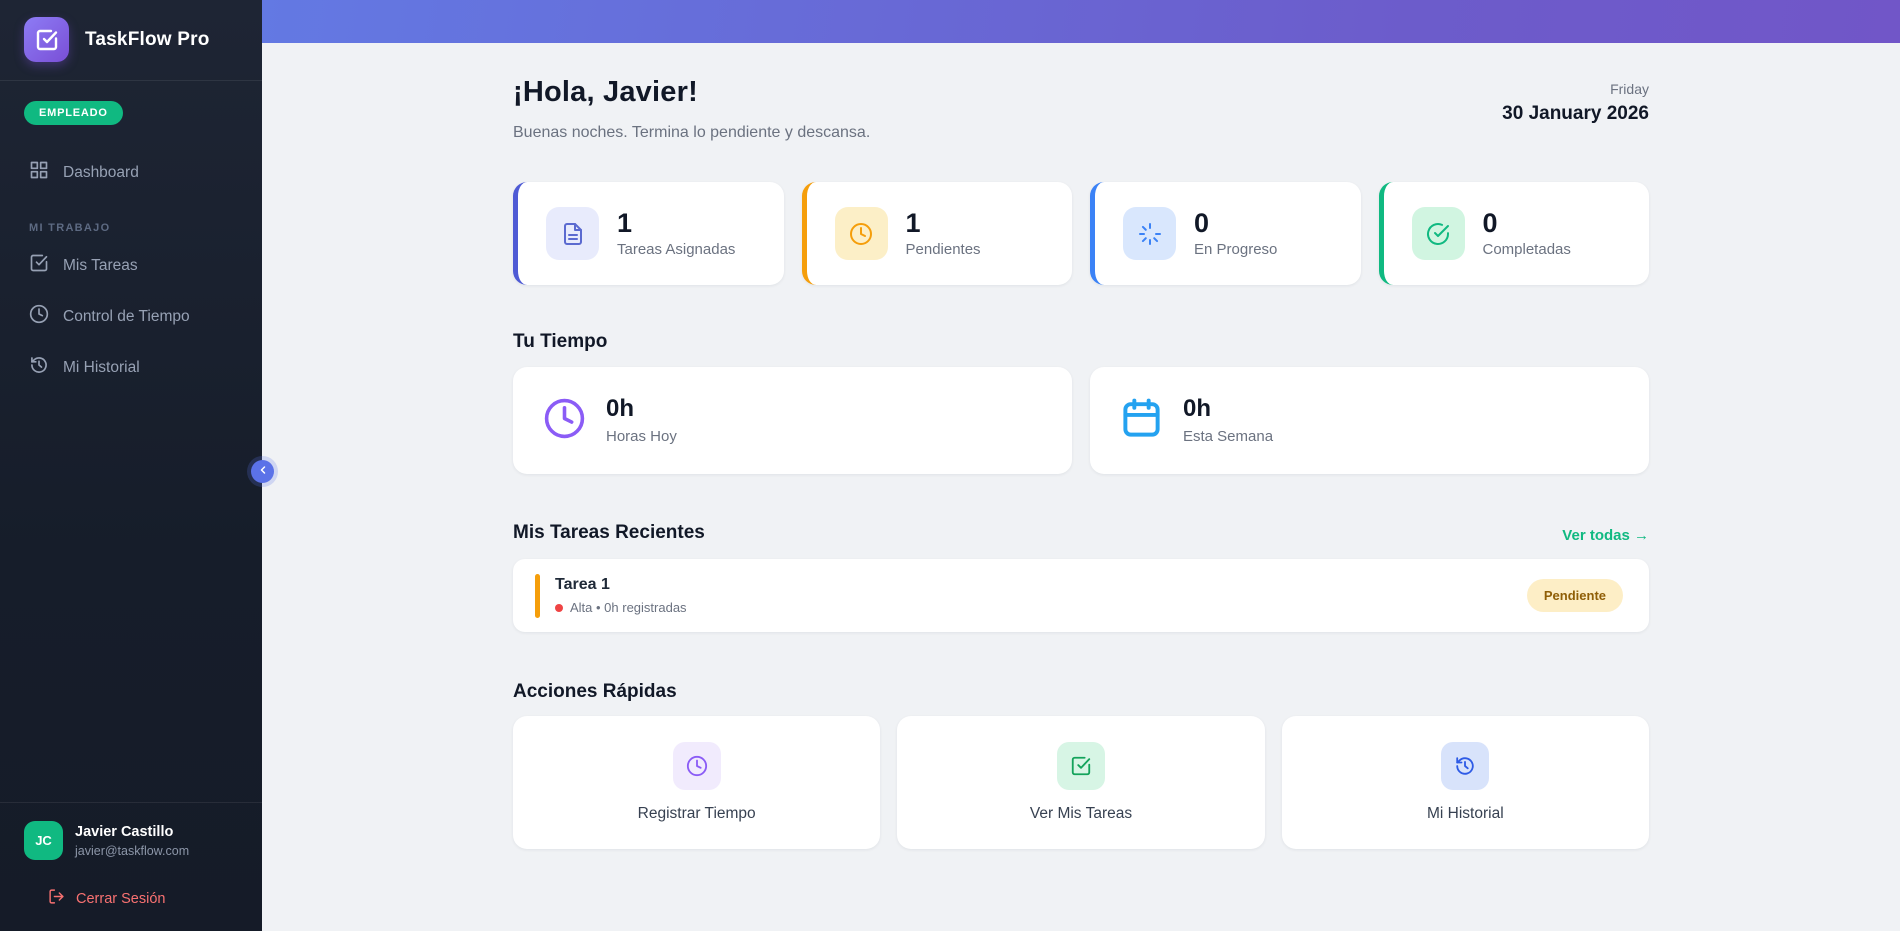  What do you see at coordinates (1228, 436) in the screenshot?
I see `time-label: Esta Semana` at bounding box center [1228, 436].